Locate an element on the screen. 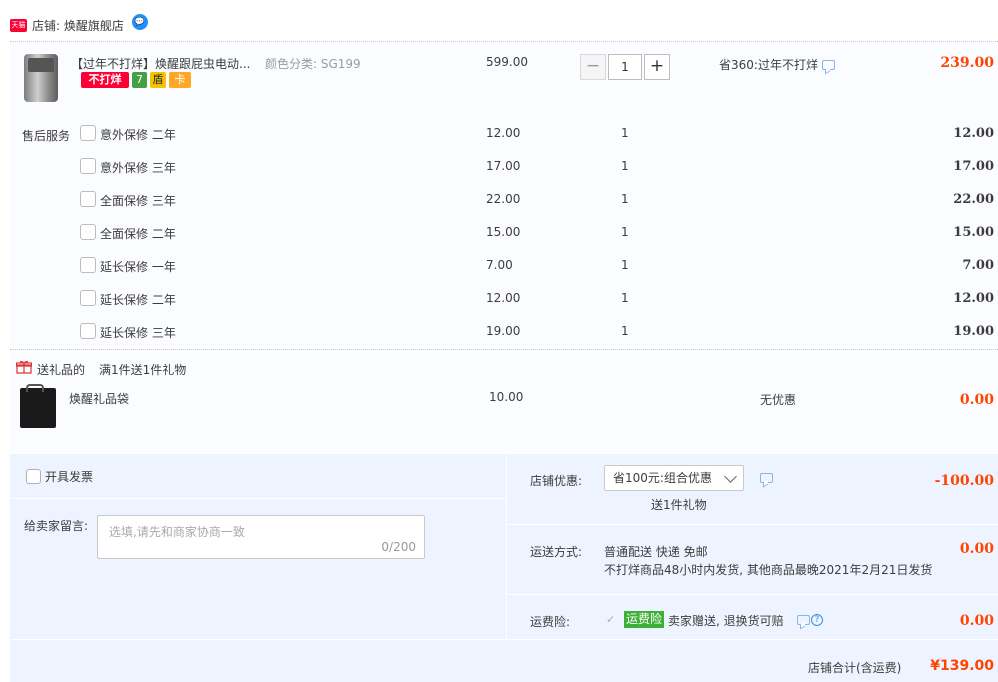 Image resolution: width=998 pixels, height=682 pixels. gift-block: 送礼品的 满1件送1件礼物 焕醒礼品袋 10.00 无优惠 0.00 is located at coordinates (504, 400).